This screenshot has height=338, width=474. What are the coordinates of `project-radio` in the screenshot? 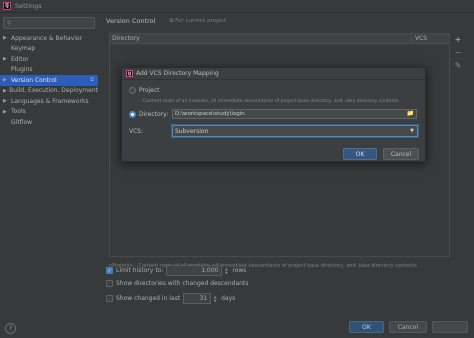 It's located at (132, 90).